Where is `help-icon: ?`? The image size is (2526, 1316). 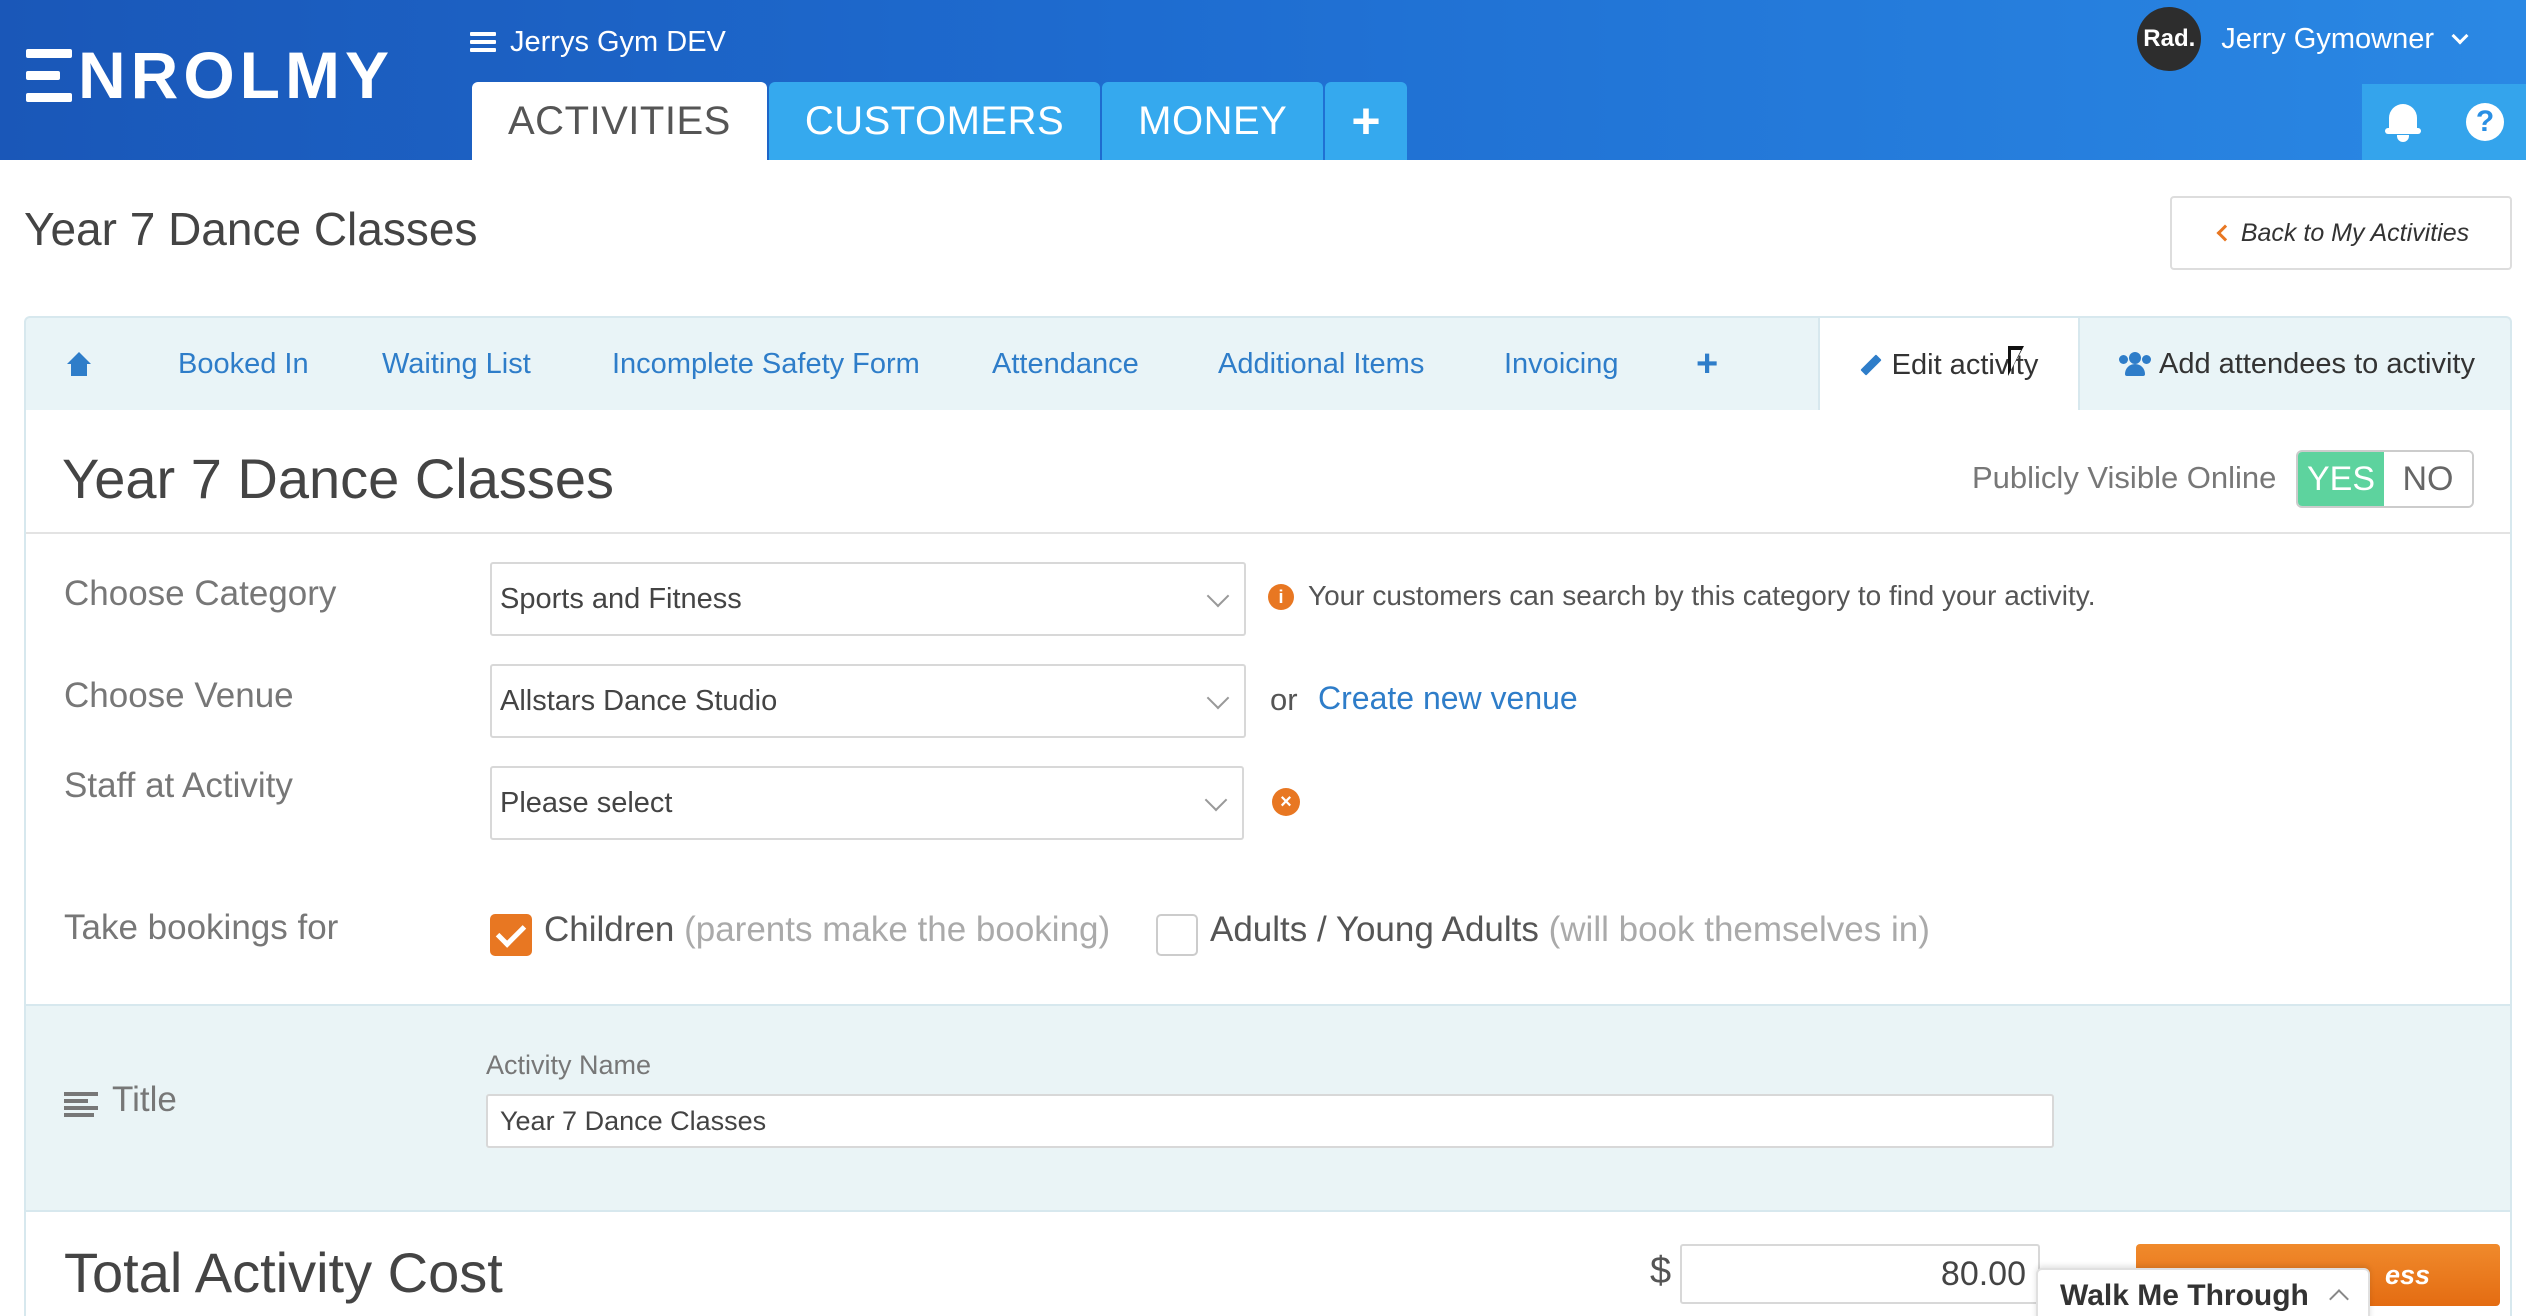 help-icon: ? is located at coordinates (2485, 122).